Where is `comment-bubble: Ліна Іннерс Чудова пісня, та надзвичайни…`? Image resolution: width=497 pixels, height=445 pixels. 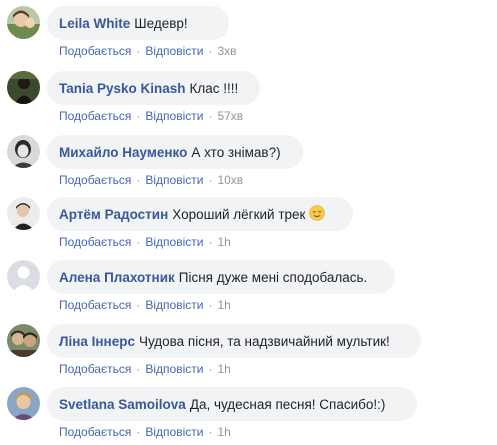
comment-bubble: Ліна Іннерс Чудова пісня, та надзвичайни… is located at coordinates (234, 341).